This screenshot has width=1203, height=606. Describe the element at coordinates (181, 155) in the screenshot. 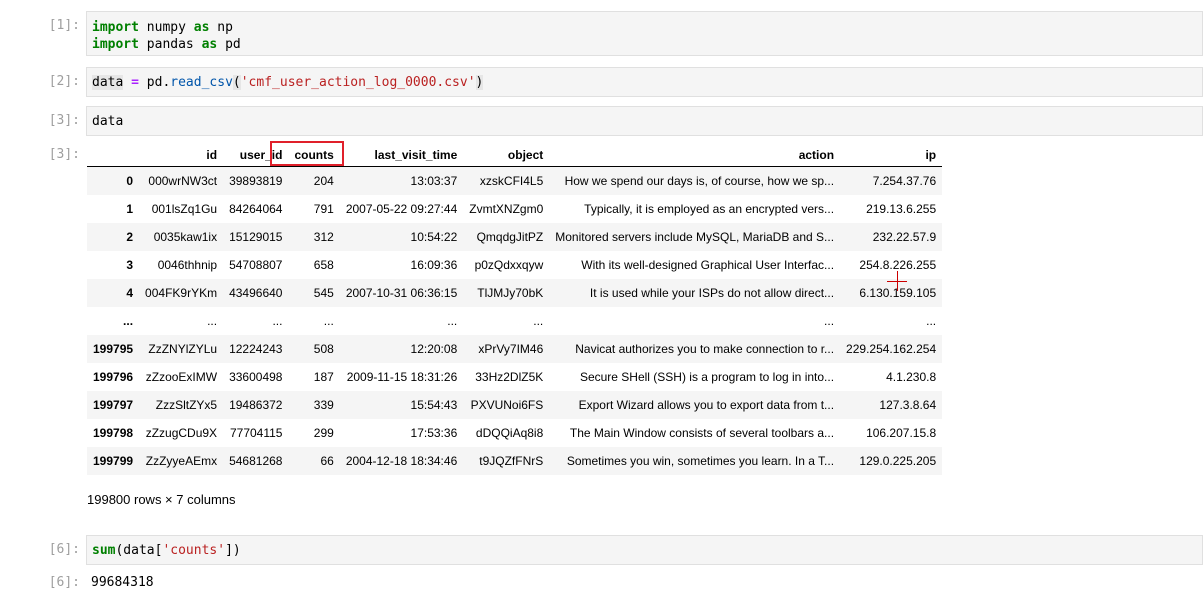

I see `column-header: id` at that location.